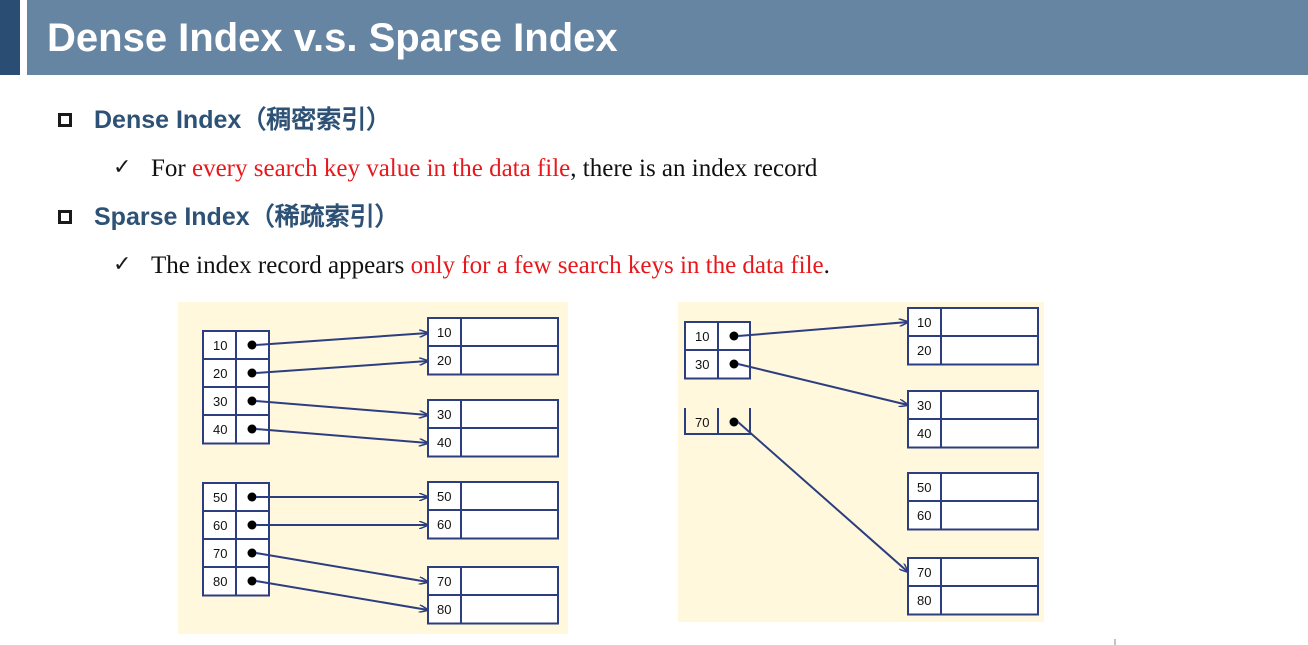  Describe the element at coordinates (220, 429) in the screenshot. I see `index-key-label: 40` at that location.